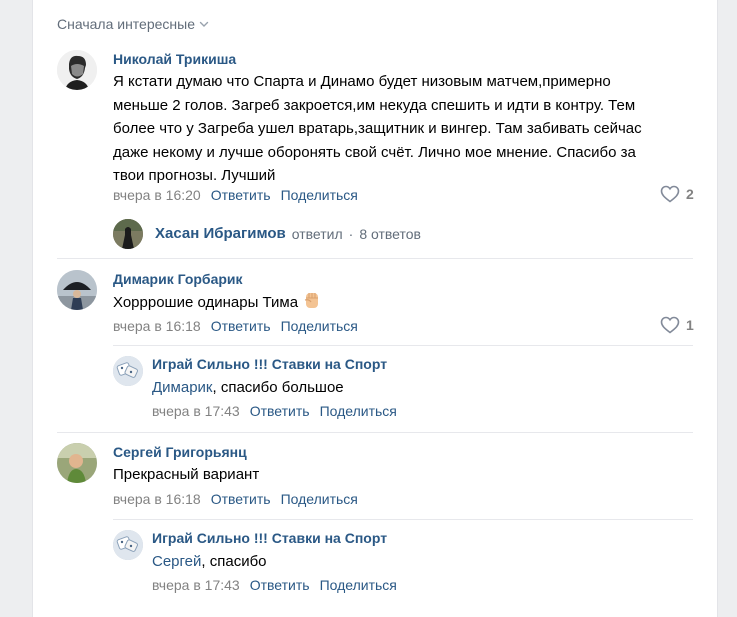  What do you see at coordinates (288, 233) in the screenshot?
I see `thread-summary: Хасан Ибрагимов ответил · 8 ответов` at bounding box center [288, 233].